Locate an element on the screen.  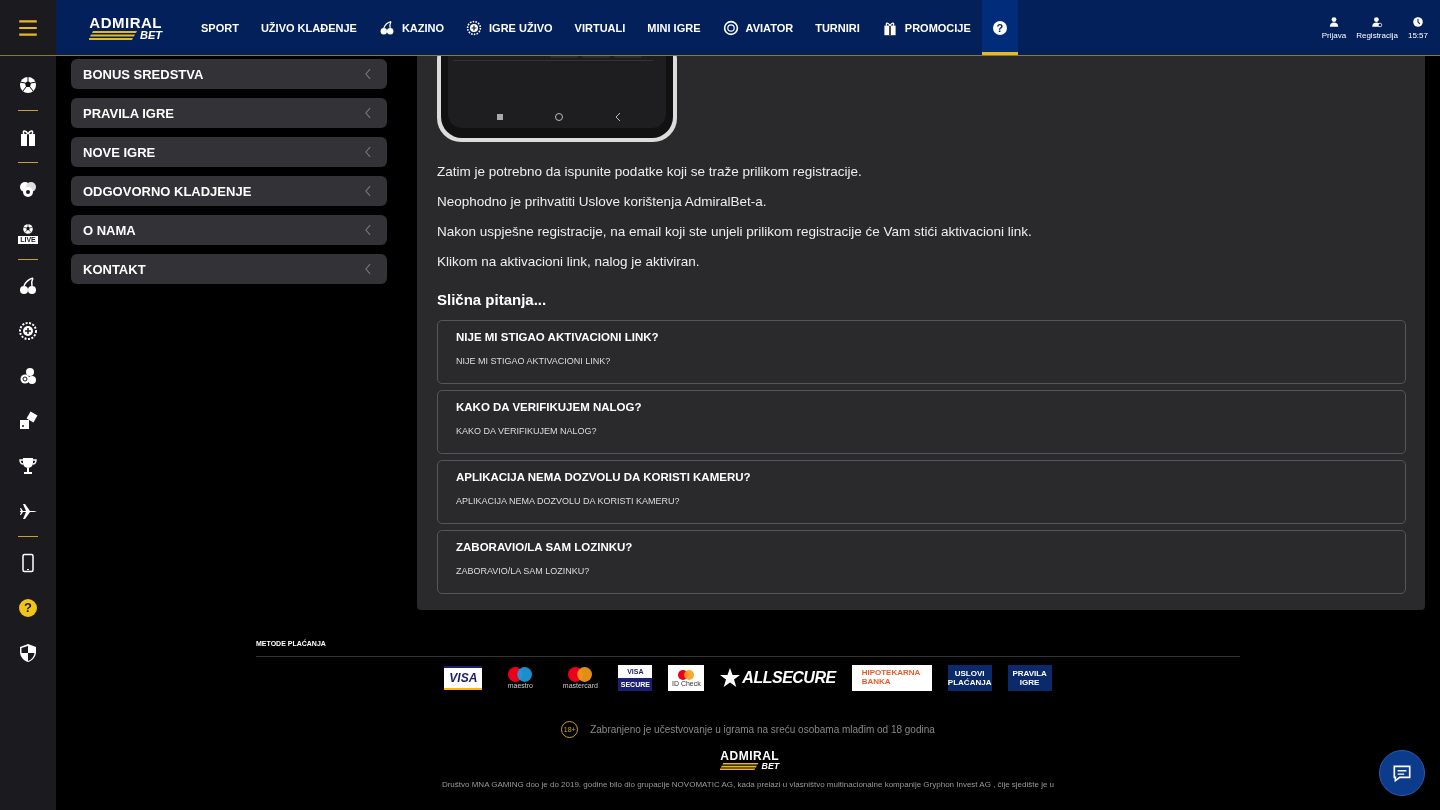
shield-icon is located at coordinates (28, 652).